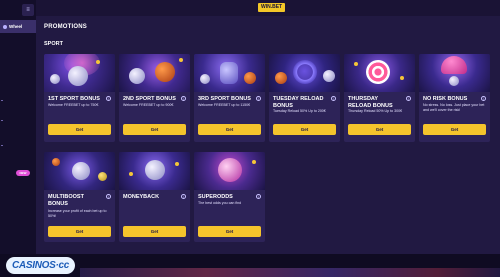 This screenshot has height=277, width=500. What do you see at coordinates (272, 7) in the screenshot?
I see `brand-logo: WIN.BET` at bounding box center [272, 7].